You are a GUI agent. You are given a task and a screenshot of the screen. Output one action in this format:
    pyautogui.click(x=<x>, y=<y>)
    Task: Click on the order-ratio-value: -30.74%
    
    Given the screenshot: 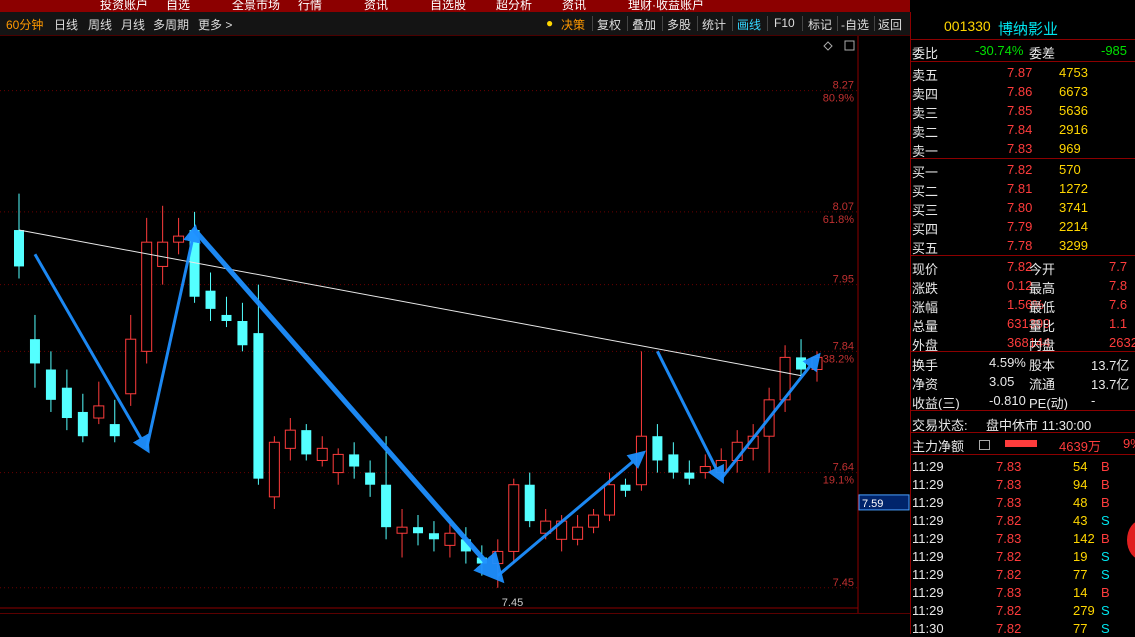 What is the action you would take?
    pyautogui.click(x=999, y=50)
    